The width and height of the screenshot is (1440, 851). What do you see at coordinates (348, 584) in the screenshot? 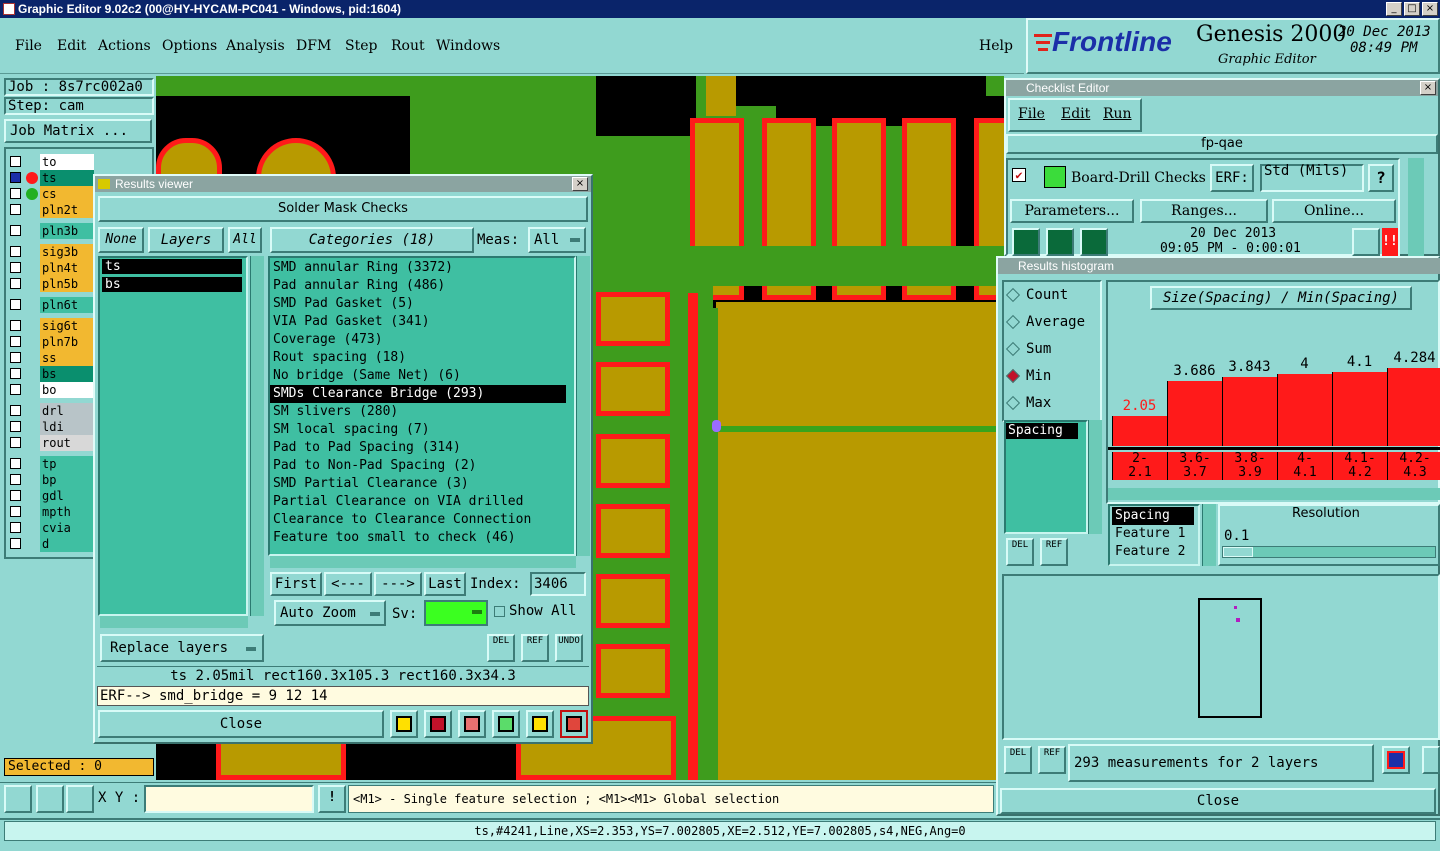
I see `prev-button: <---` at bounding box center [348, 584].